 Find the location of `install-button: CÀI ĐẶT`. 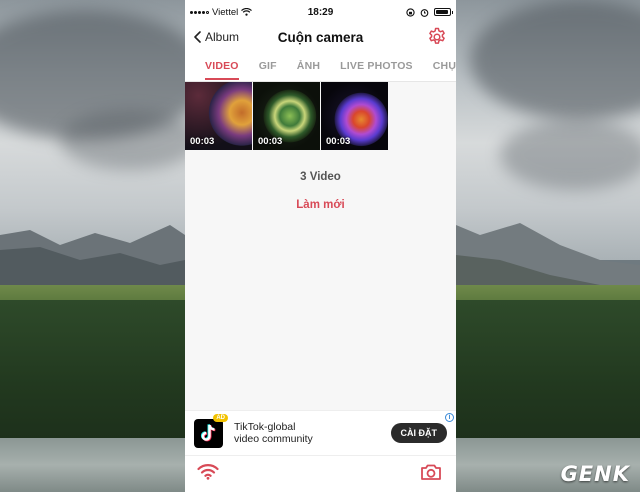

install-button: CÀI ĐẶT is located at coordinates (418, 433).